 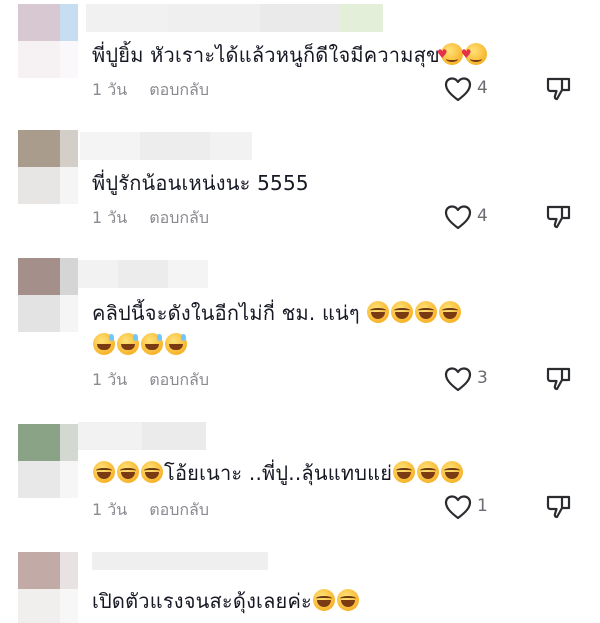 I want to click on comment-text-line2, so click(x=140, y=345).